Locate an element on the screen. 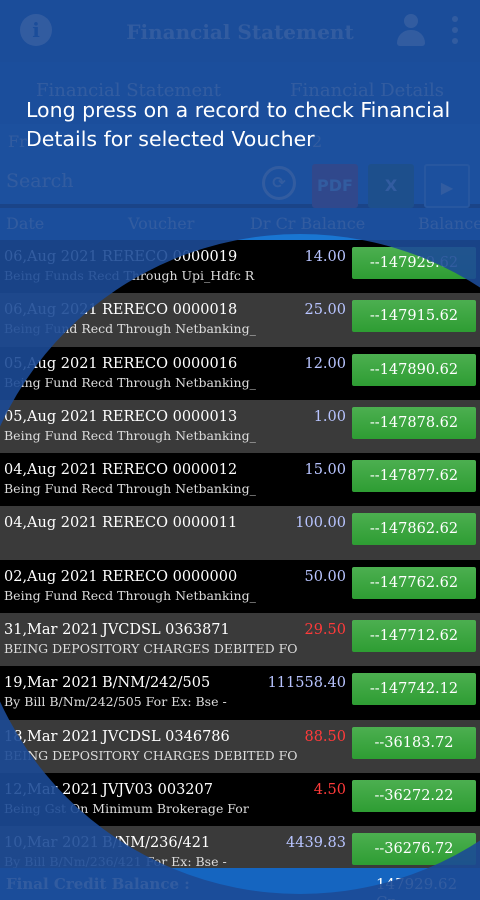  row-voucher: RERECO 0000019 is located at coordinates (170, 257).